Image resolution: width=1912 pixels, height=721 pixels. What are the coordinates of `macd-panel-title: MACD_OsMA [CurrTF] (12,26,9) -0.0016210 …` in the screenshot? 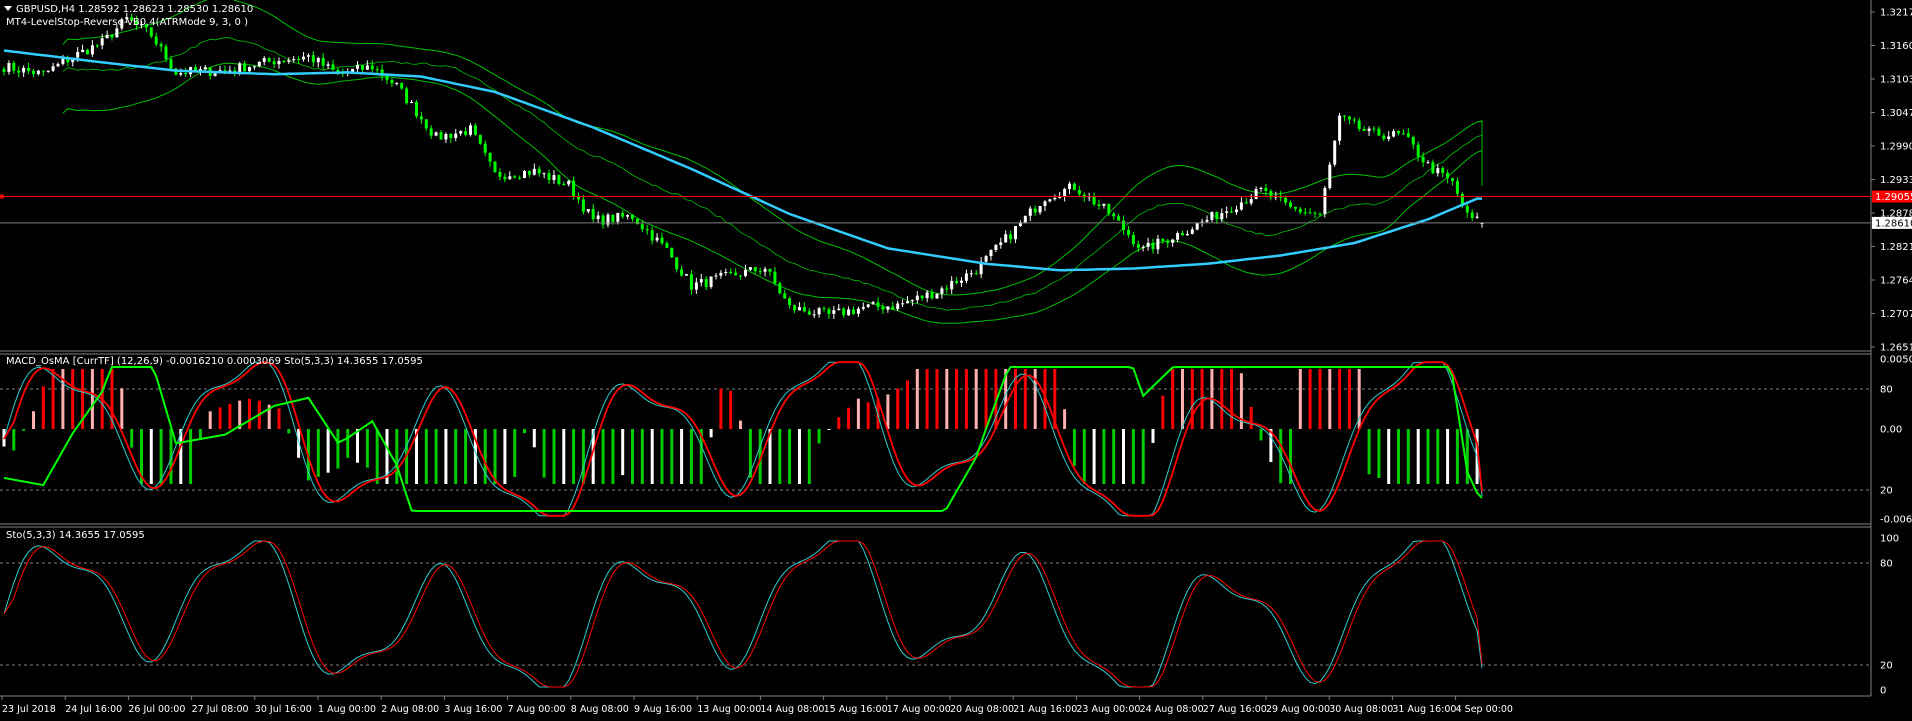 It's located at (214, 361).